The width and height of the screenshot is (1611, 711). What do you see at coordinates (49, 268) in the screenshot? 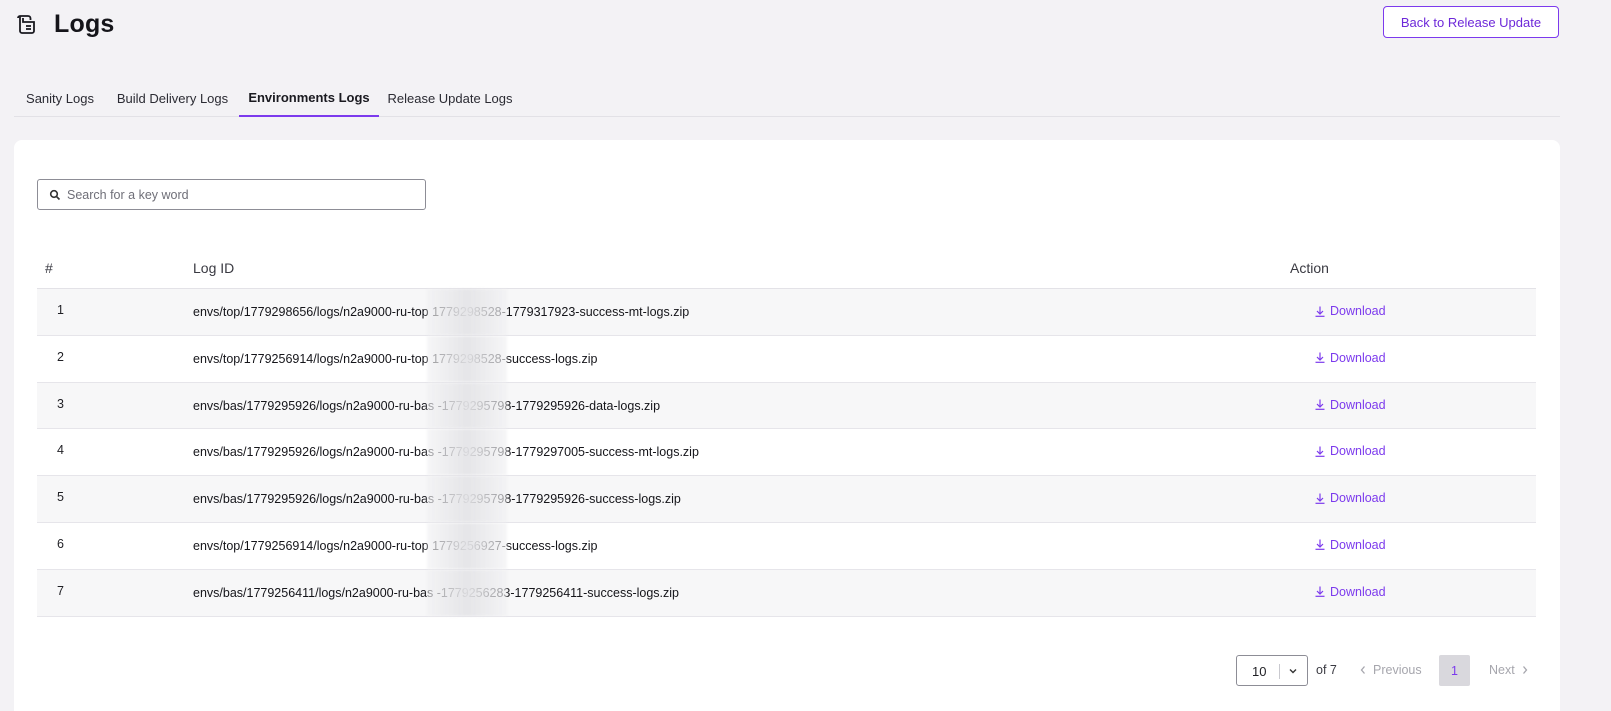
I see `column-header-number: #` at bounding box center [49, 268].